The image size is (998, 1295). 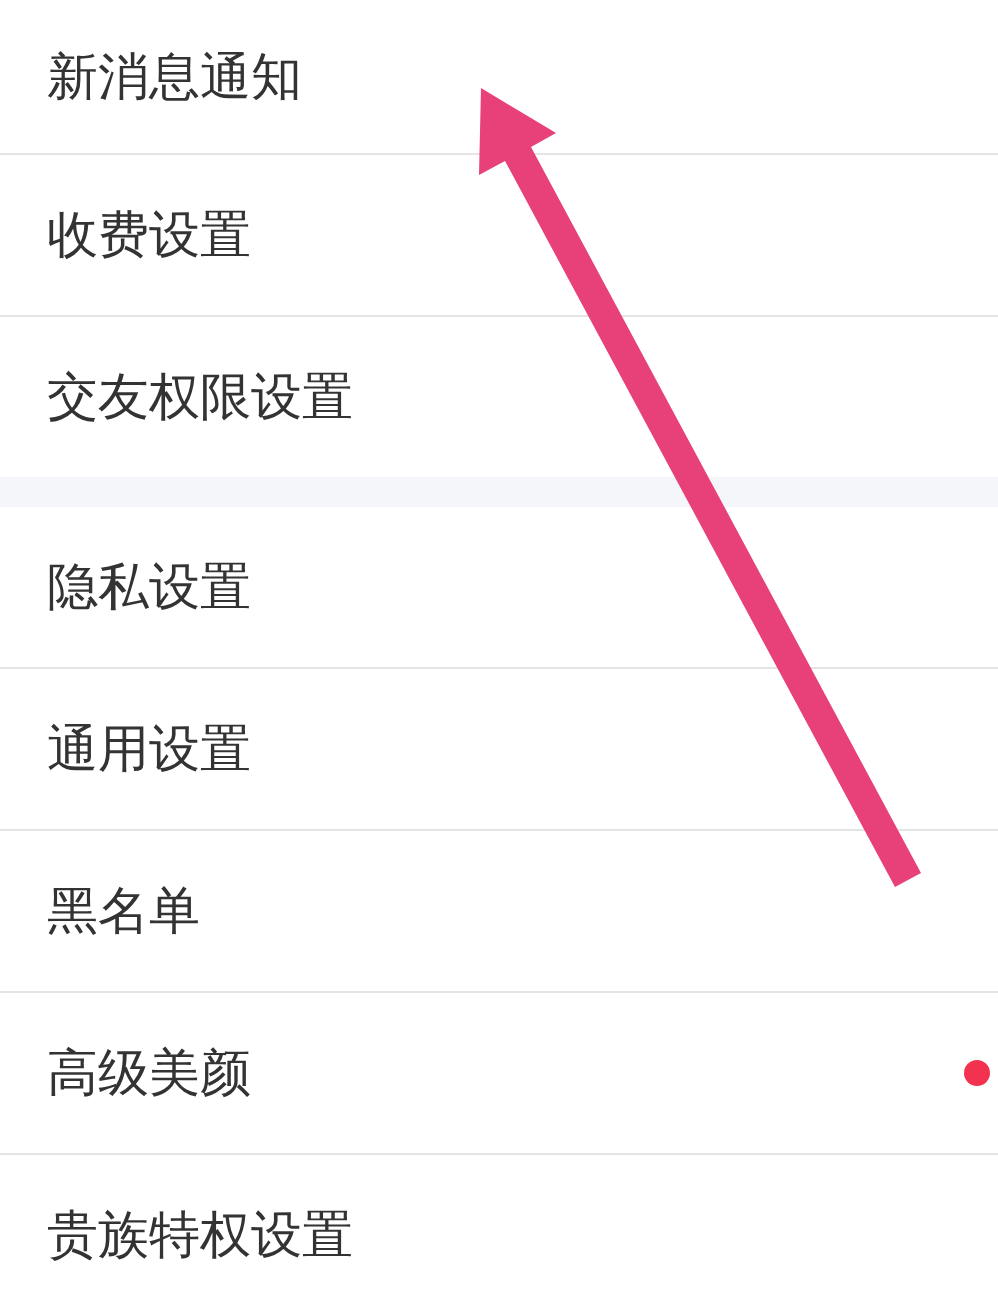 What do you see at coordinates (499, 1225) in the screenshot?
I see `settings-item: 贵族特权设置` at bounding box center [499, 1225].